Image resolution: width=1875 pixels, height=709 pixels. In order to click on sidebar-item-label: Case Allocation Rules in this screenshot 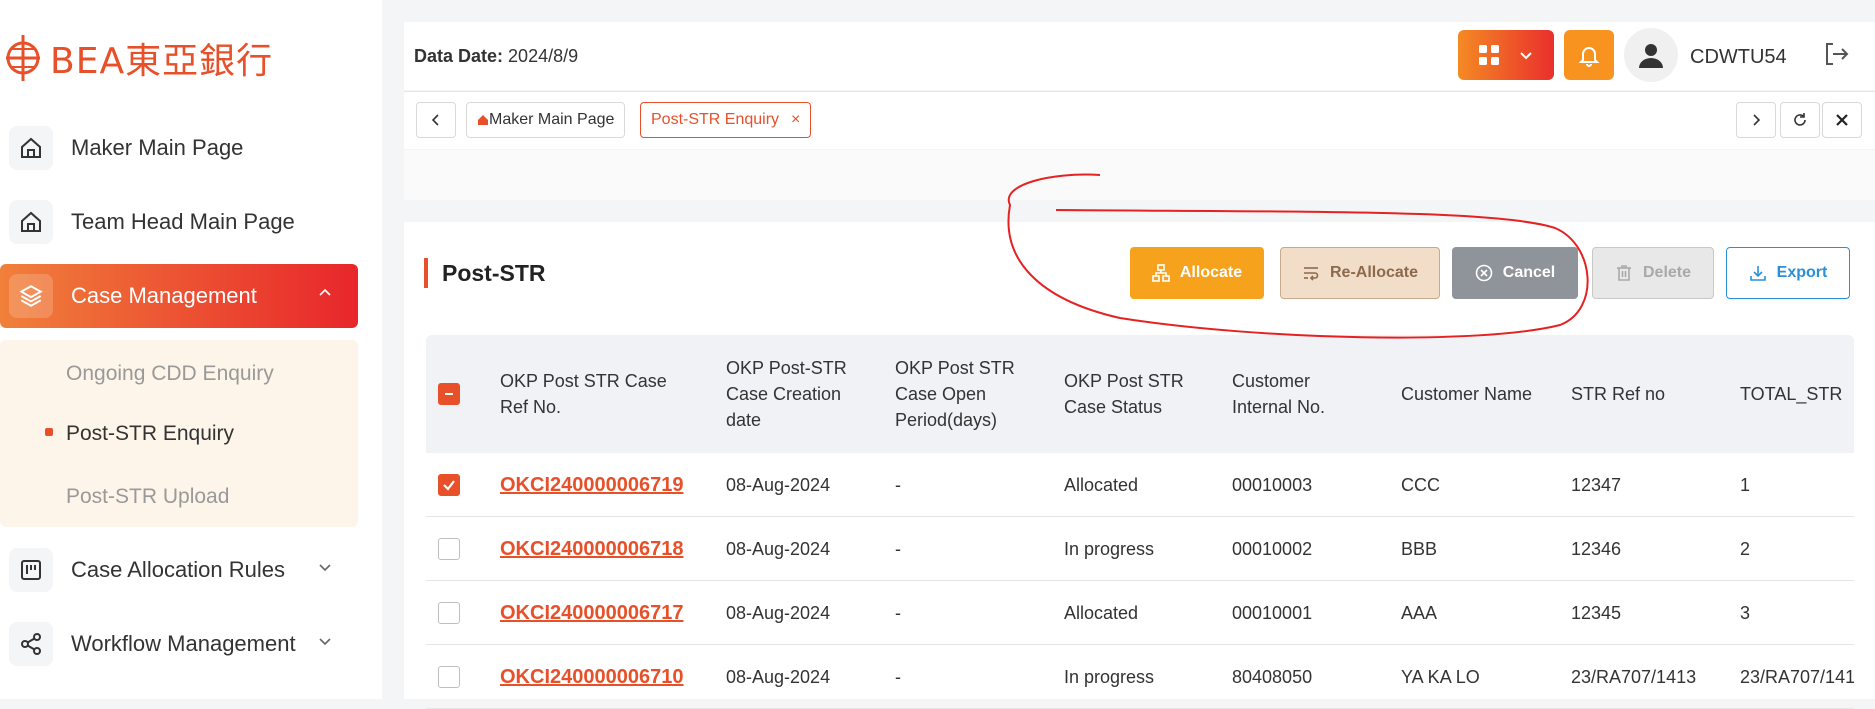, I will do `click(178, 569)`.